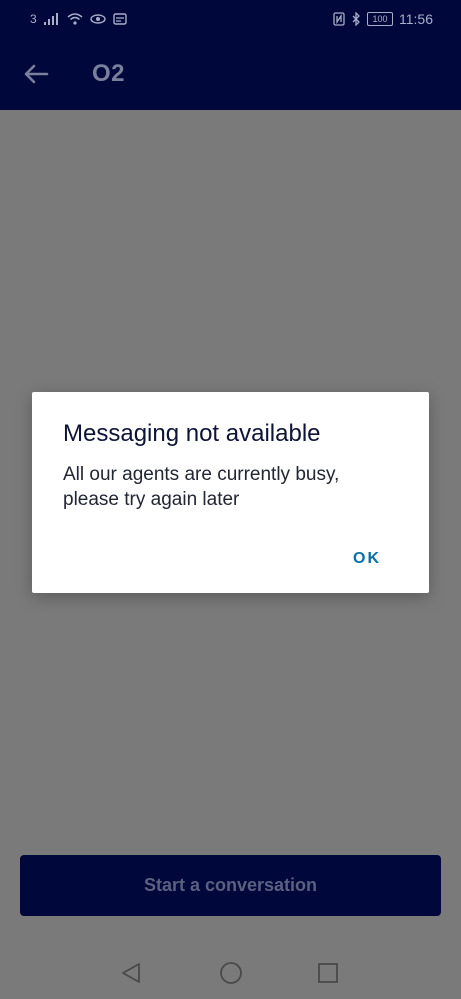 Image resolution: width=461 pixels, height=999 pixels. What do you see at coordinates (50, 19) in the screenshot?
I see `signal-icon` at bounding box center [50, 19].